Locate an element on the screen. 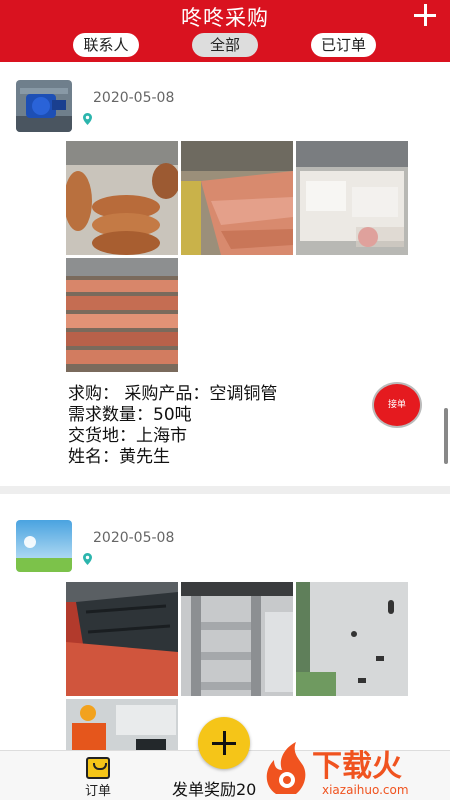 The height and width of the screenshot is (800, 450). post-details: 求购： 采购产品：空调铜管 需求数量：50吨 交货地：上海市 姓名：黄先生 is located at coordinates (172, 426).